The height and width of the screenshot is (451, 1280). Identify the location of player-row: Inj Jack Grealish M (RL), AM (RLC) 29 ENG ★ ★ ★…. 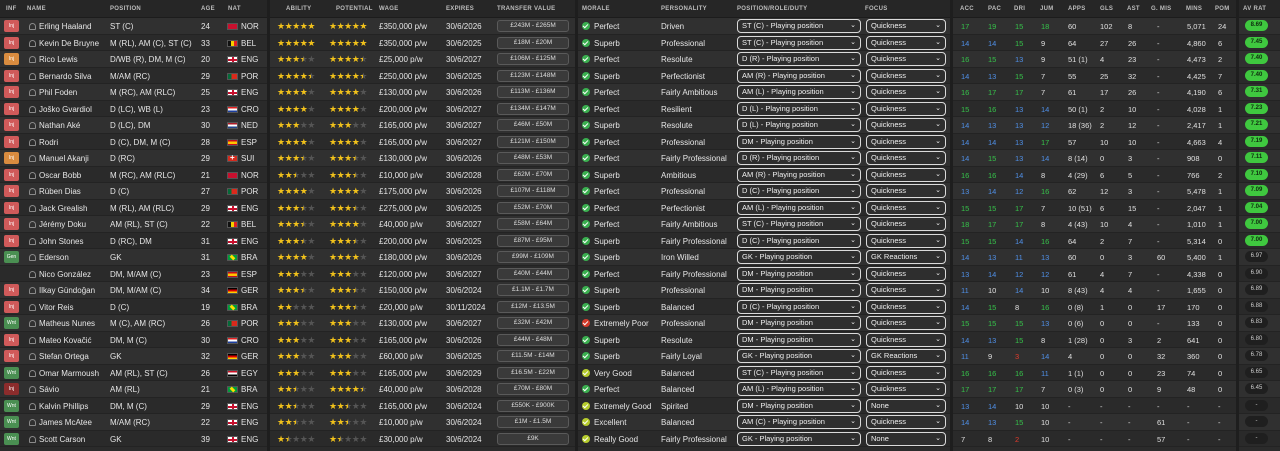
(640, 207).